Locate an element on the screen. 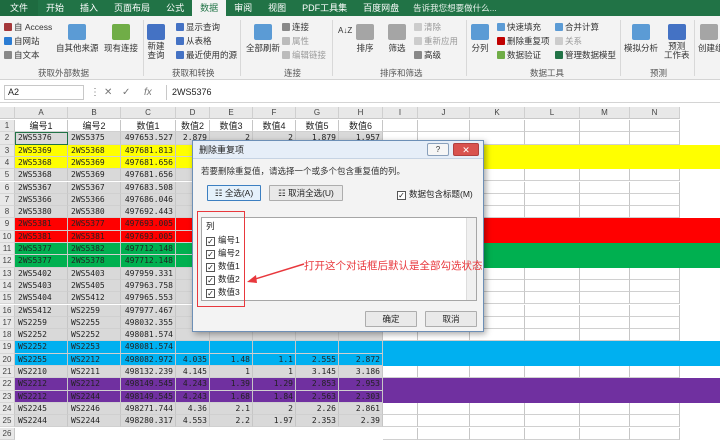 This screenshot has width=720, height=440. row-header: 6 is located at coordinates (7, 187).